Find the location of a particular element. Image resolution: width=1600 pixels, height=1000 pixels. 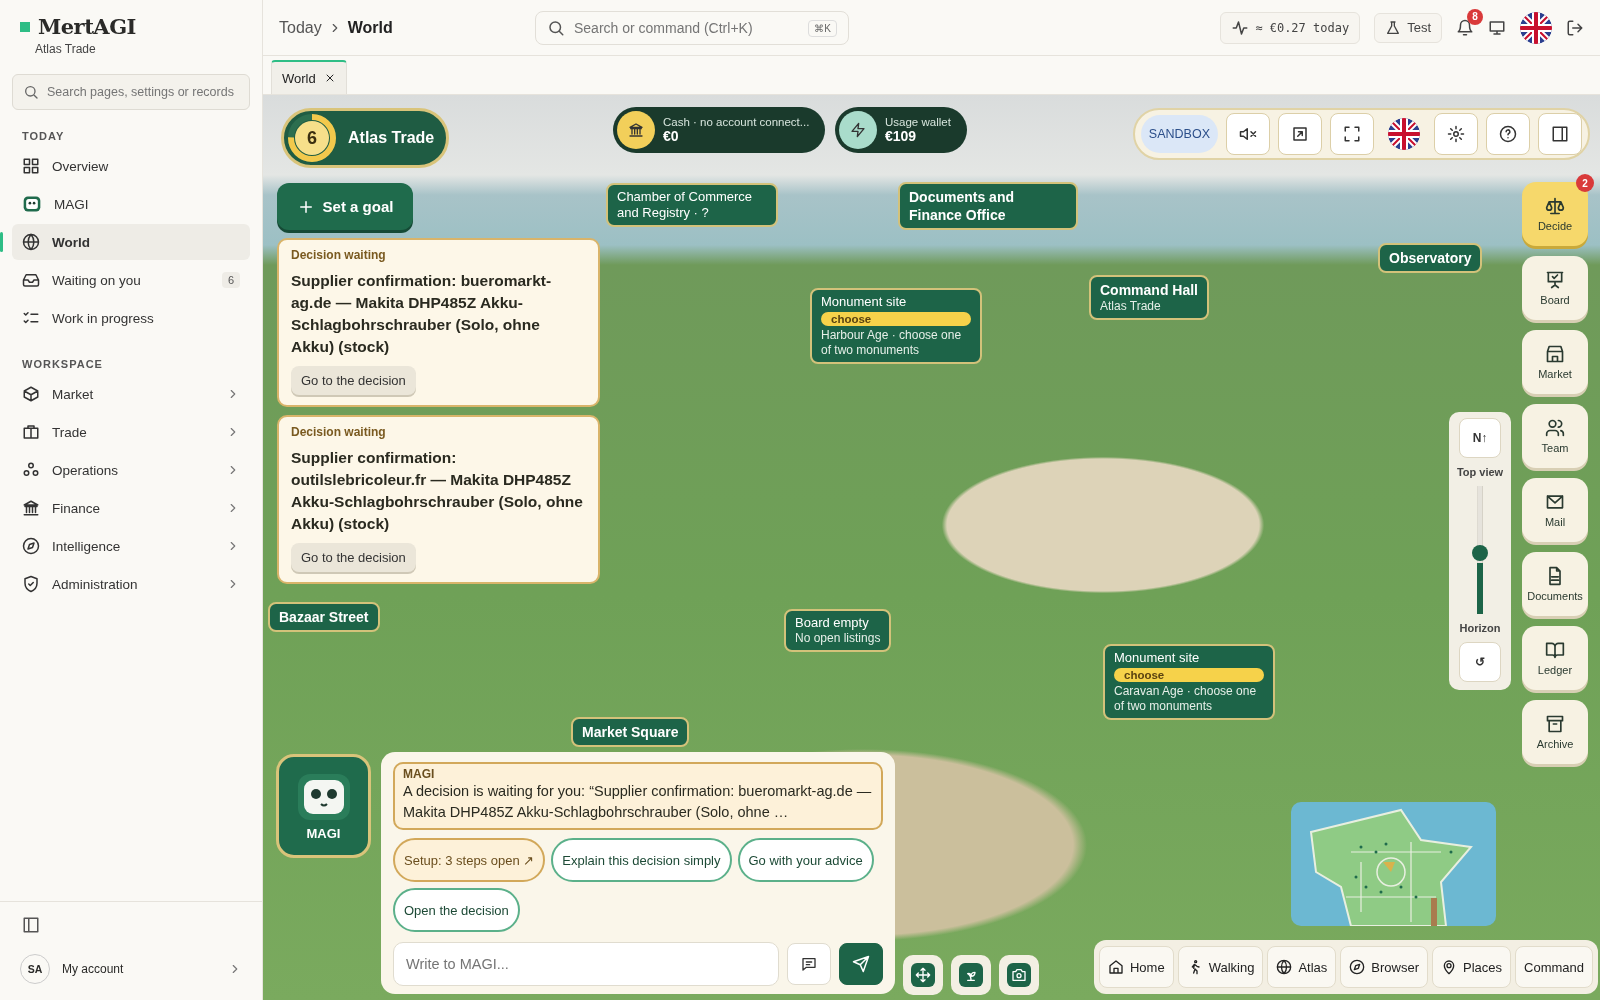

sidebar-search-field: Search pages, settings or records is located at coordinates (131, 92).